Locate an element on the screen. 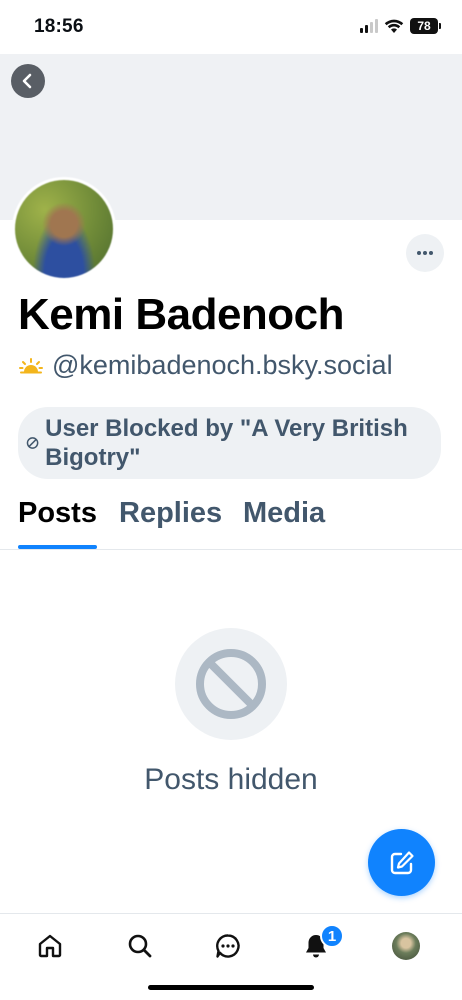 The width and height of the screenshot is (462, 1000). tab-media: Media is located at coordinates (284, 513).